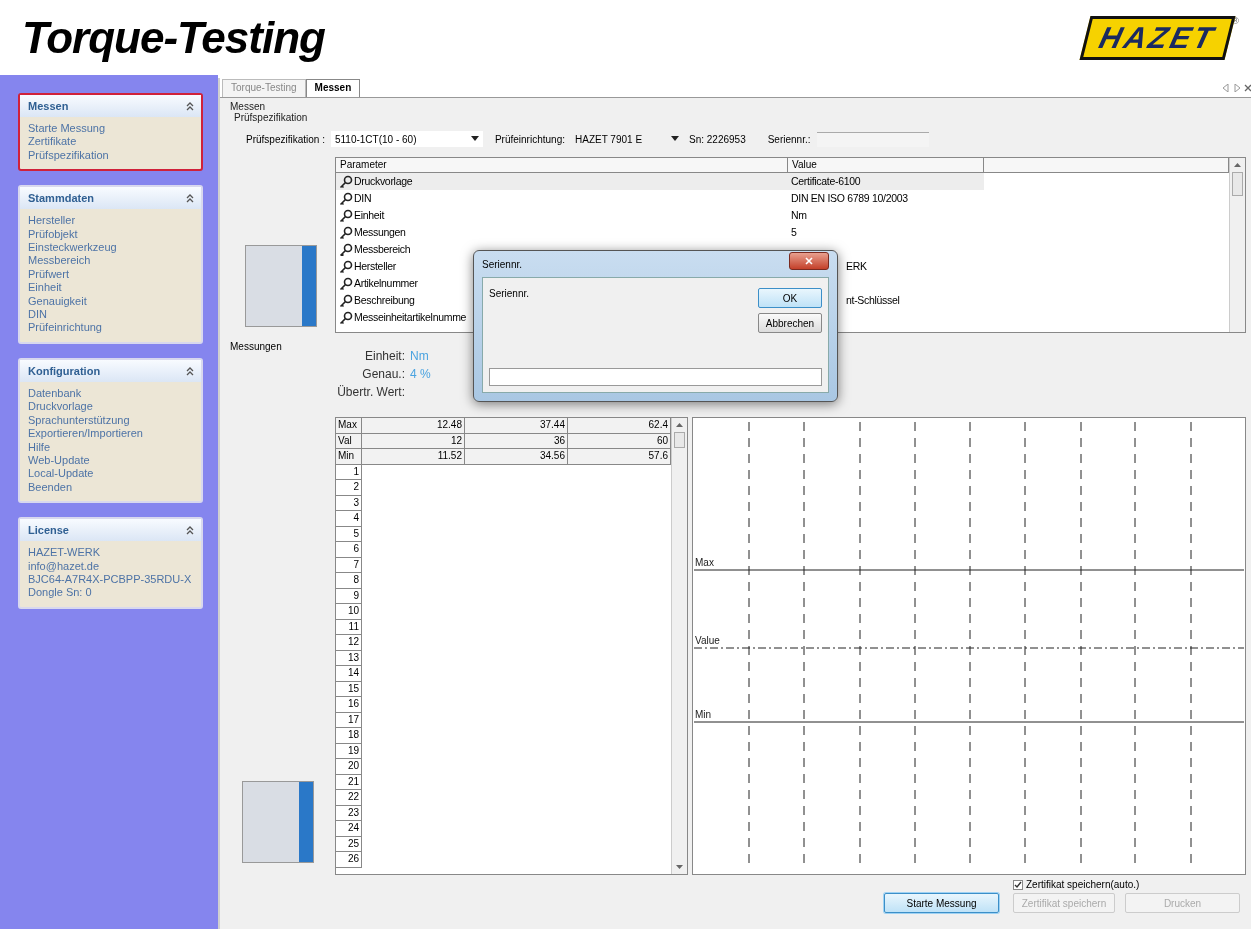 The height and width of the screenshot is (929, 1251). What do you see at coordinates (799, 215) in the screenshot?
I see `value-cell-text: Nm` at bounding box center [799, 215].